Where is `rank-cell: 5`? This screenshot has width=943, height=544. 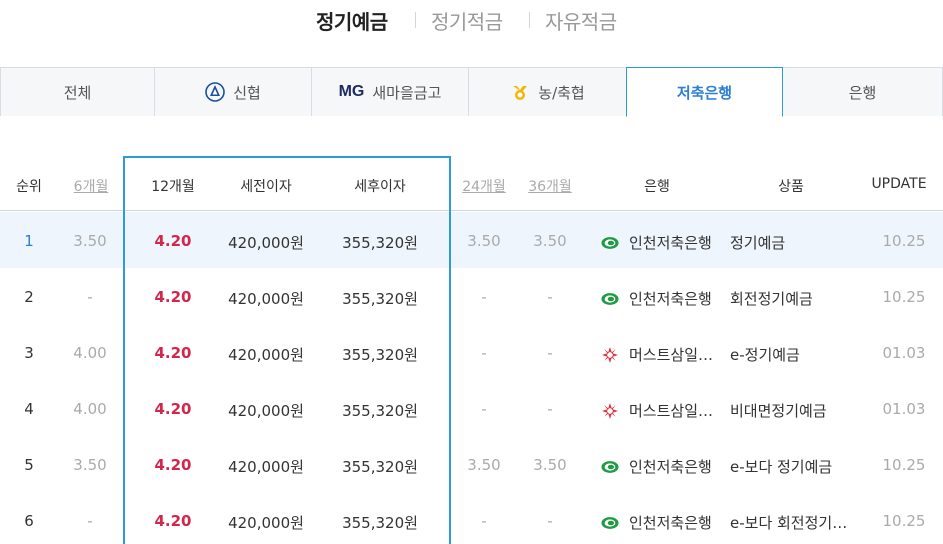 rank-cell: 5 is located at coordinates (29, 465).